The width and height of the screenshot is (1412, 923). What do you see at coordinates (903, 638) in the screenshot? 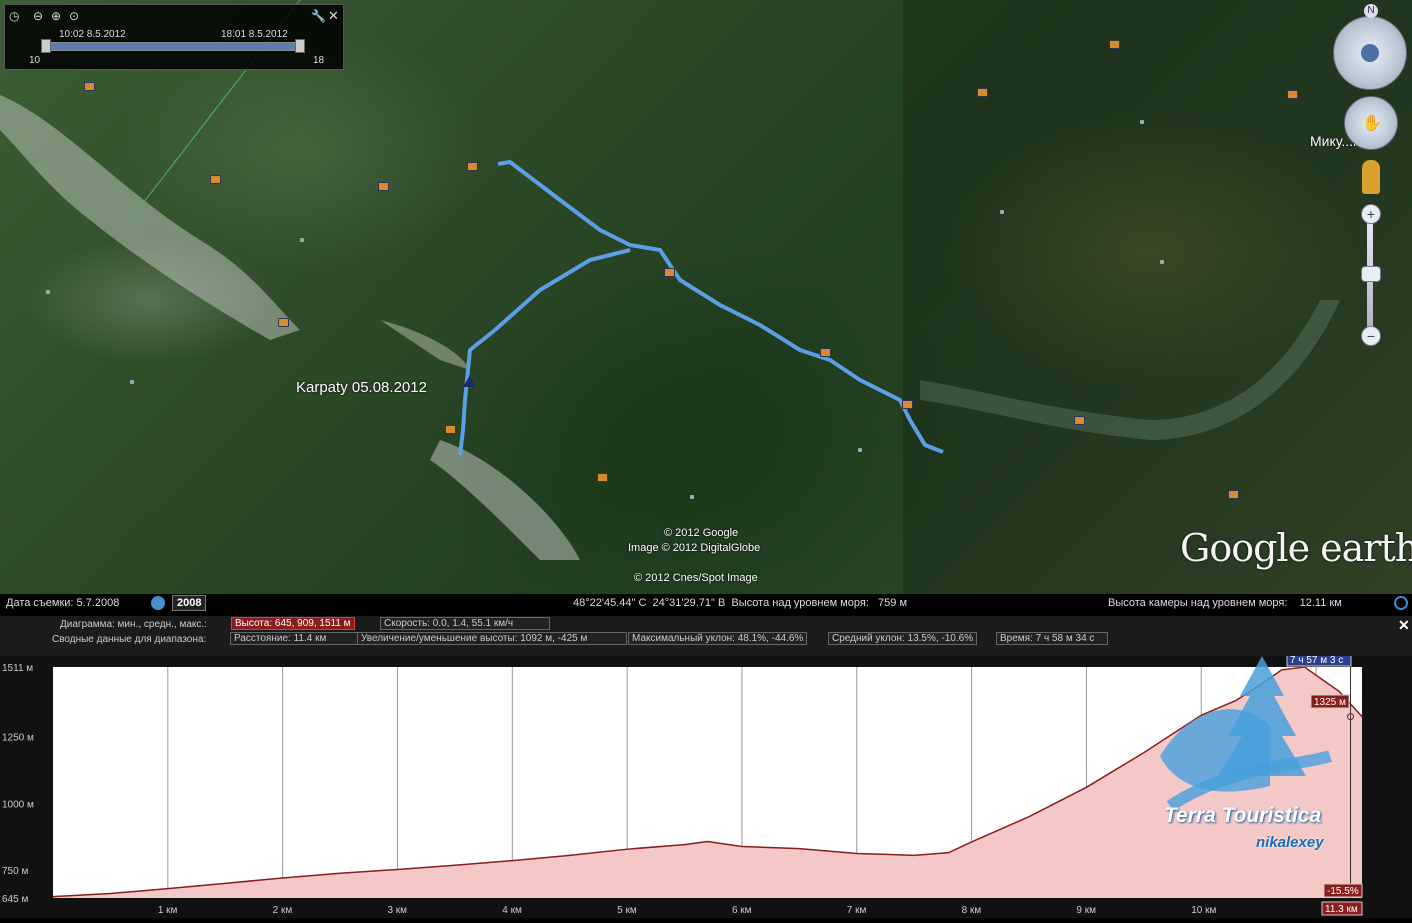
I see `avg-slope-stat: Средний уклон: 13.5%, -10.6%` at bounding box center [903, 638].